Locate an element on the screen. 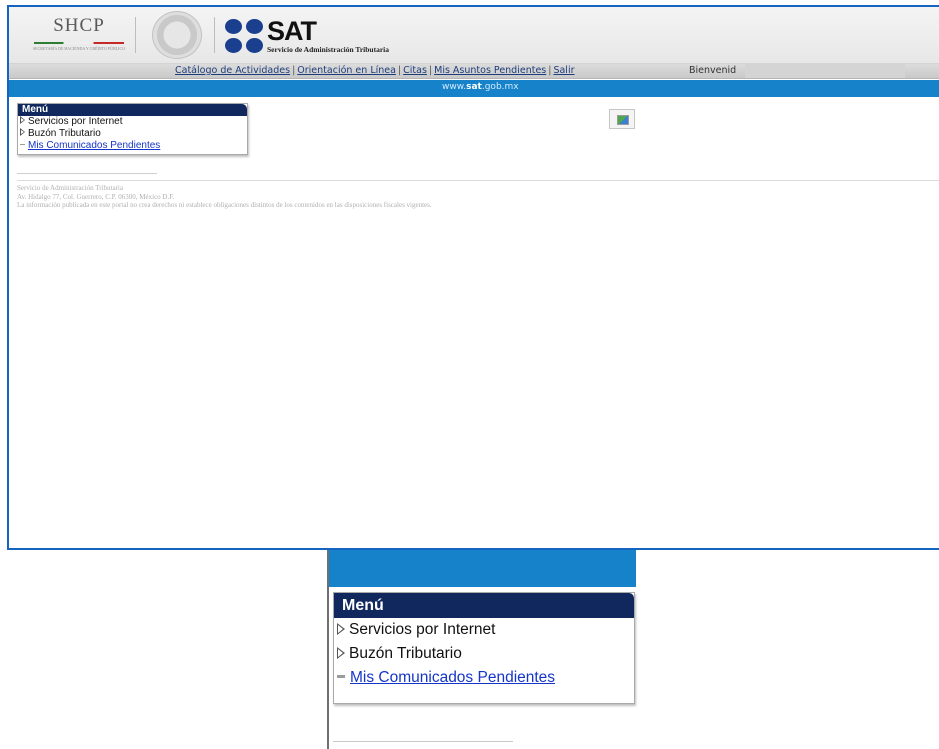 This screenshot has width=939, height=749. nav-link-asuntos: Mis Asuntos Pendientes is located at coordinates (490, 70).